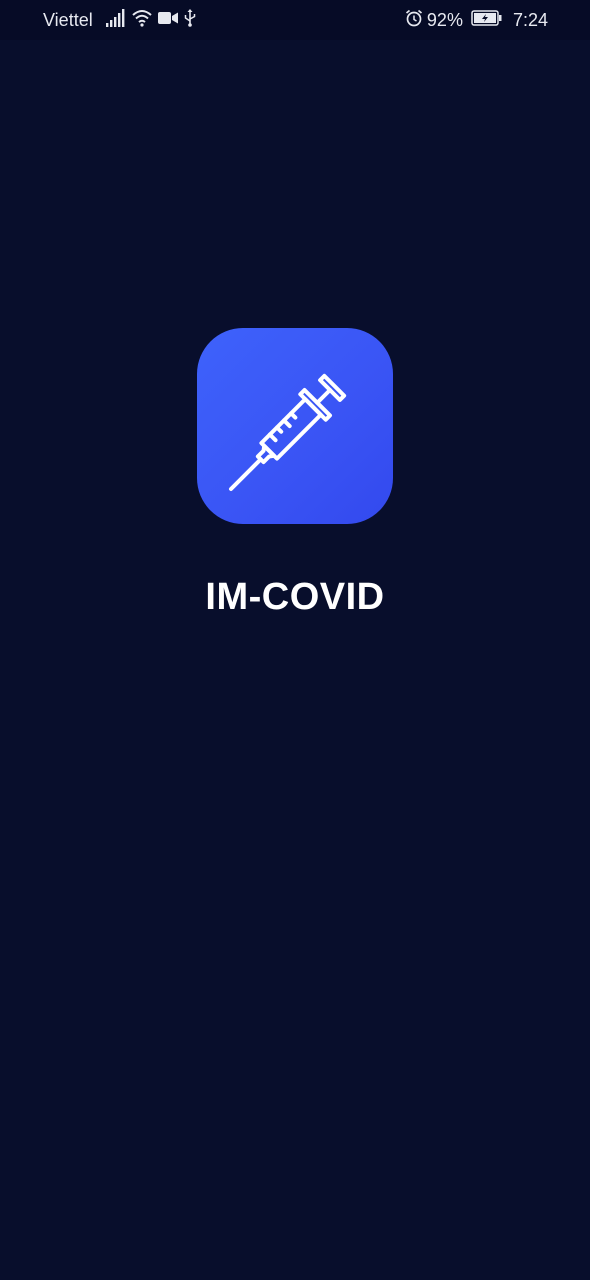  I want to click on battery-percent: 92%, so click(444, 19).